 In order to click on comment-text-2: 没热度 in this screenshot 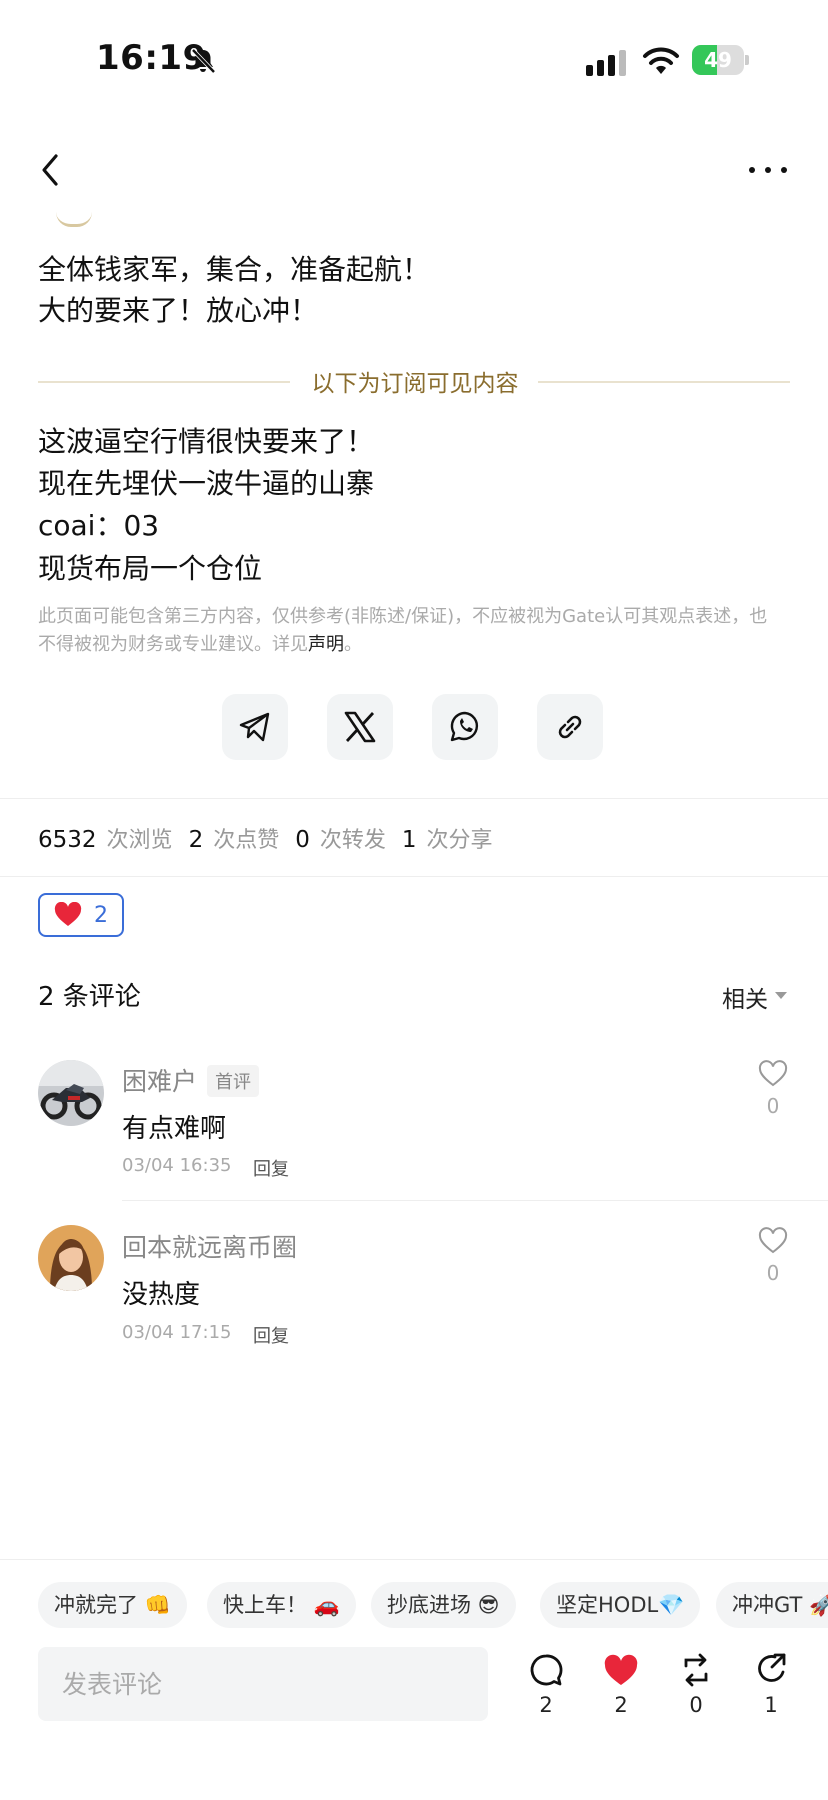, I will do `click(161, 1295)`.